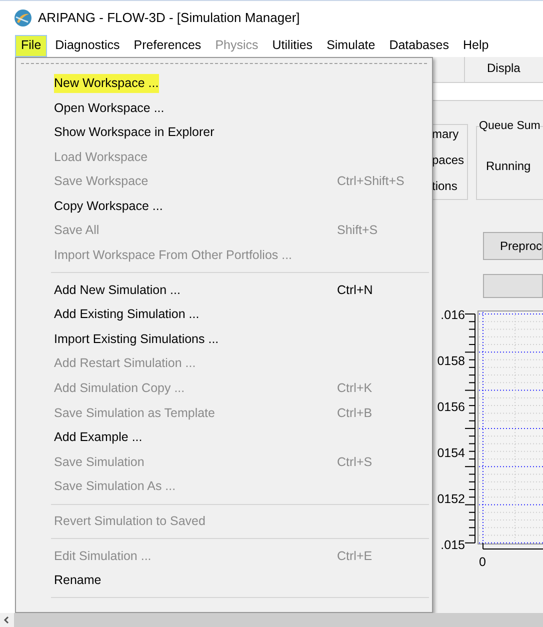  I want to click on axis-tick-label: 0158, so click(450, 361).